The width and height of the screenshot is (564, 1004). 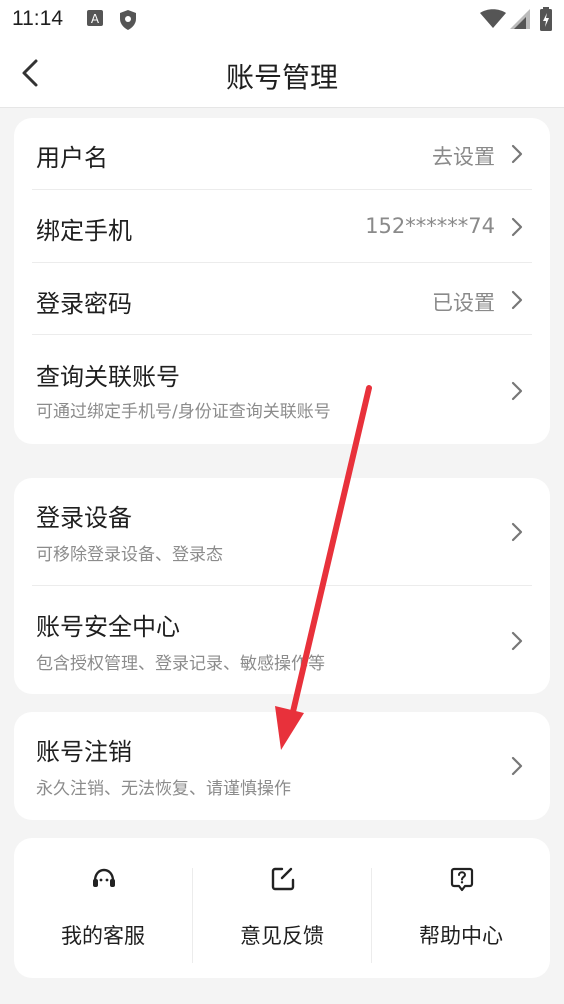 What do you see at coordinates (461, 908) in the screenshot?
I see `help-center-button: 帮助中心` at bounding box center [461, 908].